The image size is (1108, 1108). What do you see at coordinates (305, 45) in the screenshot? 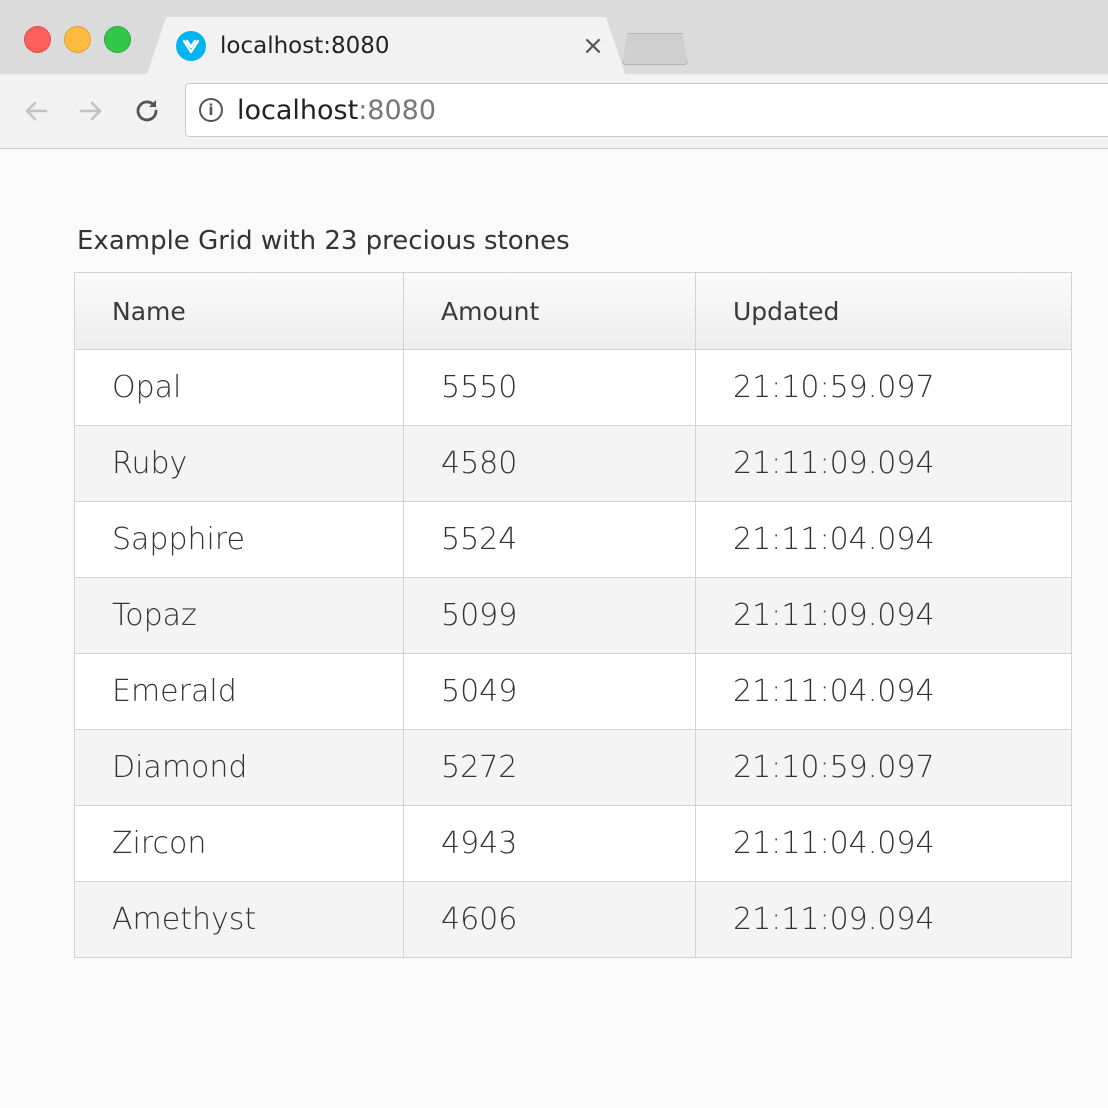
I see `tab-title: localhost:8080` at bounding box center [305, 45].